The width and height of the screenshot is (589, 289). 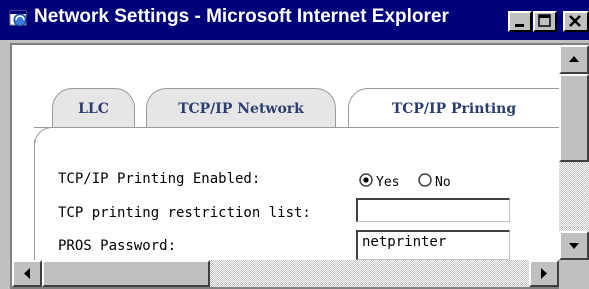 What do you see at coordinates (296, 127) in the screenshot?
I see `panel-top-border` at bounding box center [296, 127].